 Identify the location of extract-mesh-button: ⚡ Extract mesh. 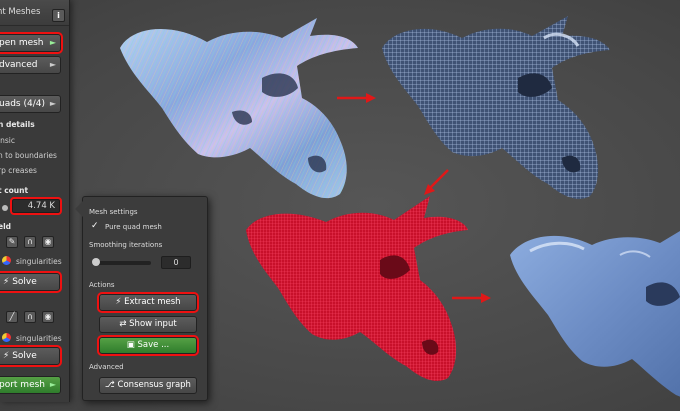
(148, 302).